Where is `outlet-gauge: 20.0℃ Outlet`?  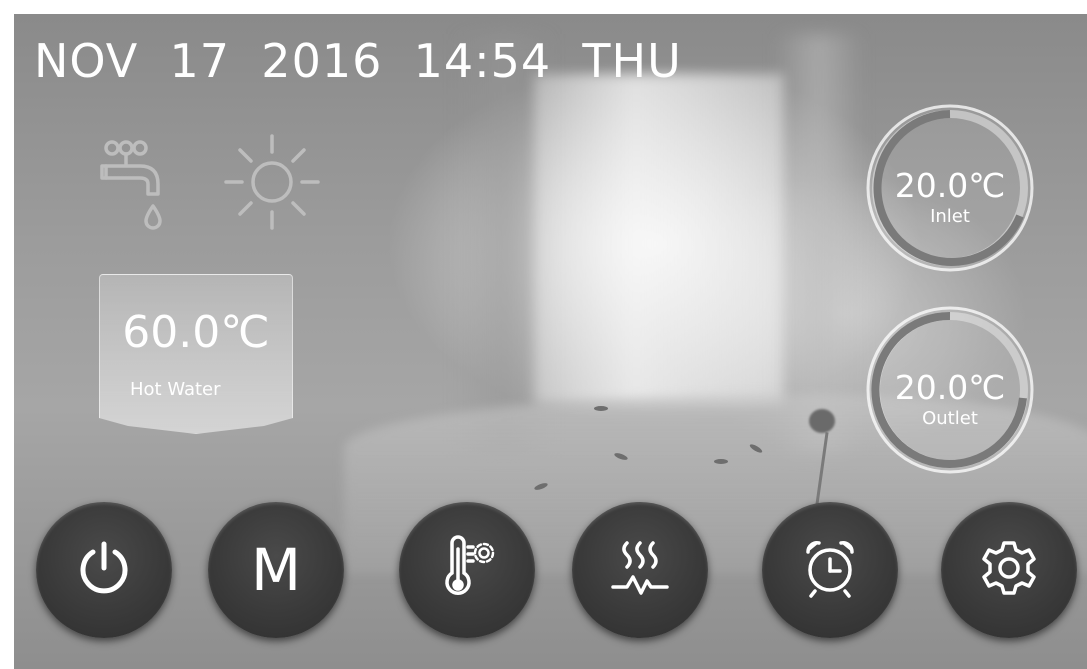
outlet-gauge: 20.0℃ Outlet is located at coordinates (950, 390).